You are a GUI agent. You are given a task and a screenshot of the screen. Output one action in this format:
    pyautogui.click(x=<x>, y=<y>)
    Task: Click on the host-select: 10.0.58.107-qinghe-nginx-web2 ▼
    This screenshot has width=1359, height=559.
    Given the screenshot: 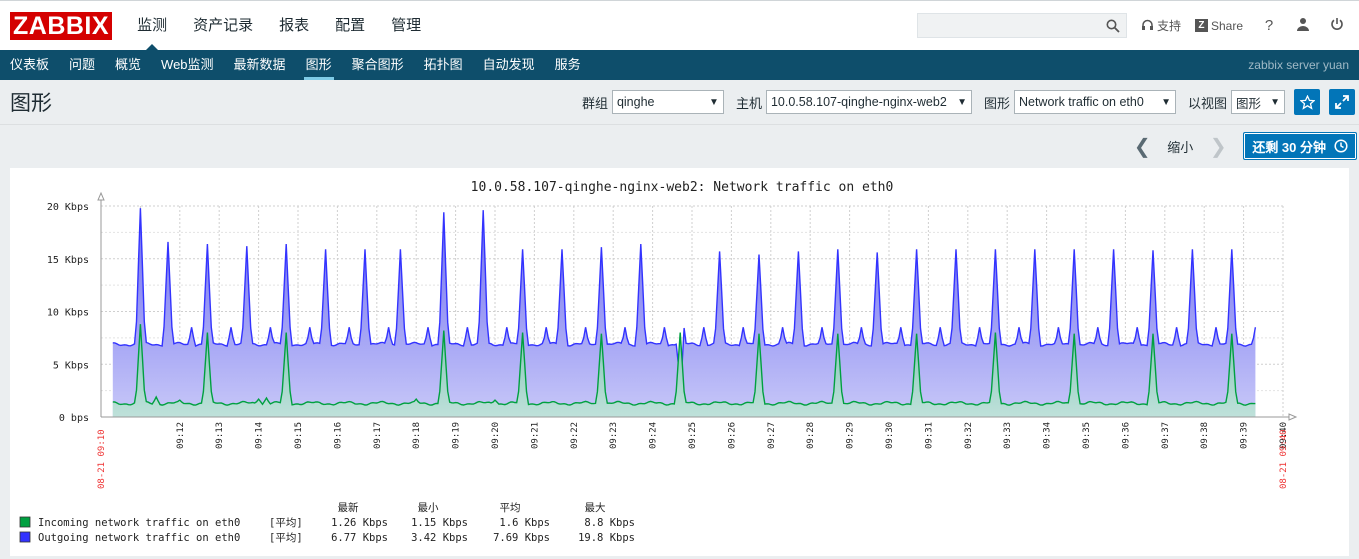 What is the action you would take?
    pyautogui.click(x=868, y=102)
    